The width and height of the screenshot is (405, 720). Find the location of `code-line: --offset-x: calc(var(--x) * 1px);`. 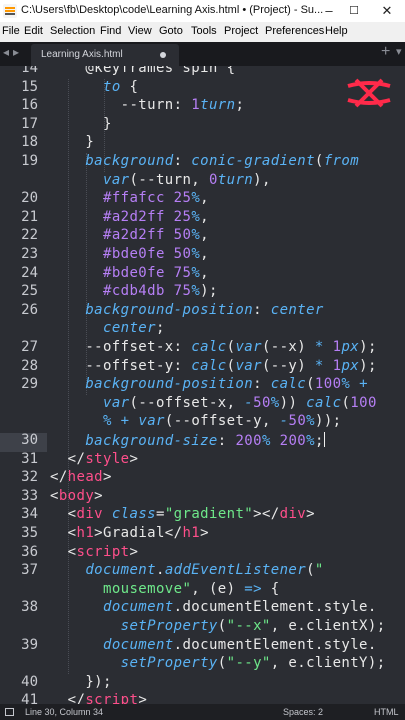

code-line: --offset-x: calc(var(--x) * 1px); is located at coordinates (213, 347).